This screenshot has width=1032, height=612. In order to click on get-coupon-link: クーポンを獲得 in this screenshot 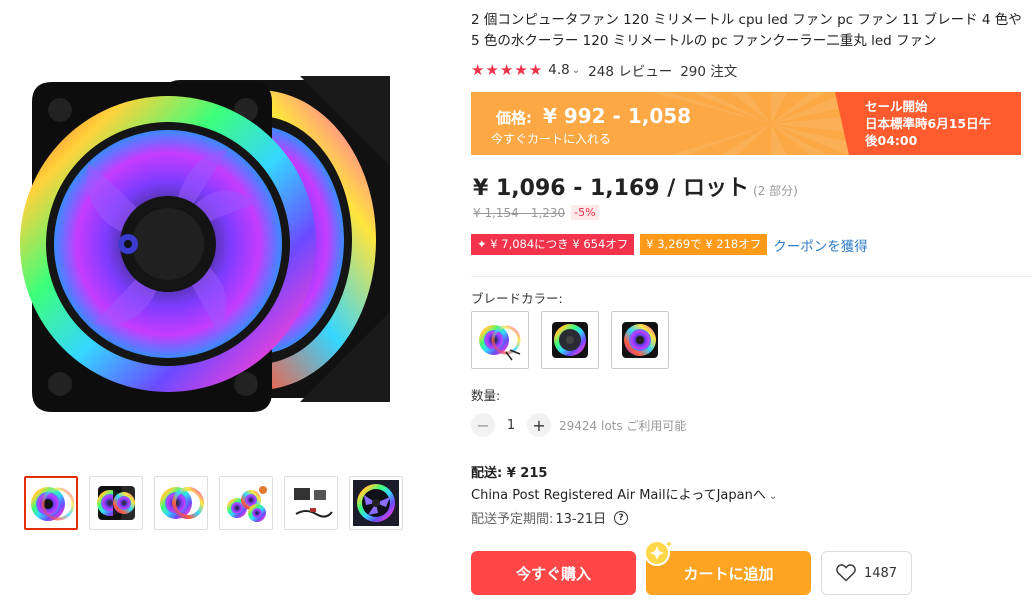, I will do `click(820, 245)`.